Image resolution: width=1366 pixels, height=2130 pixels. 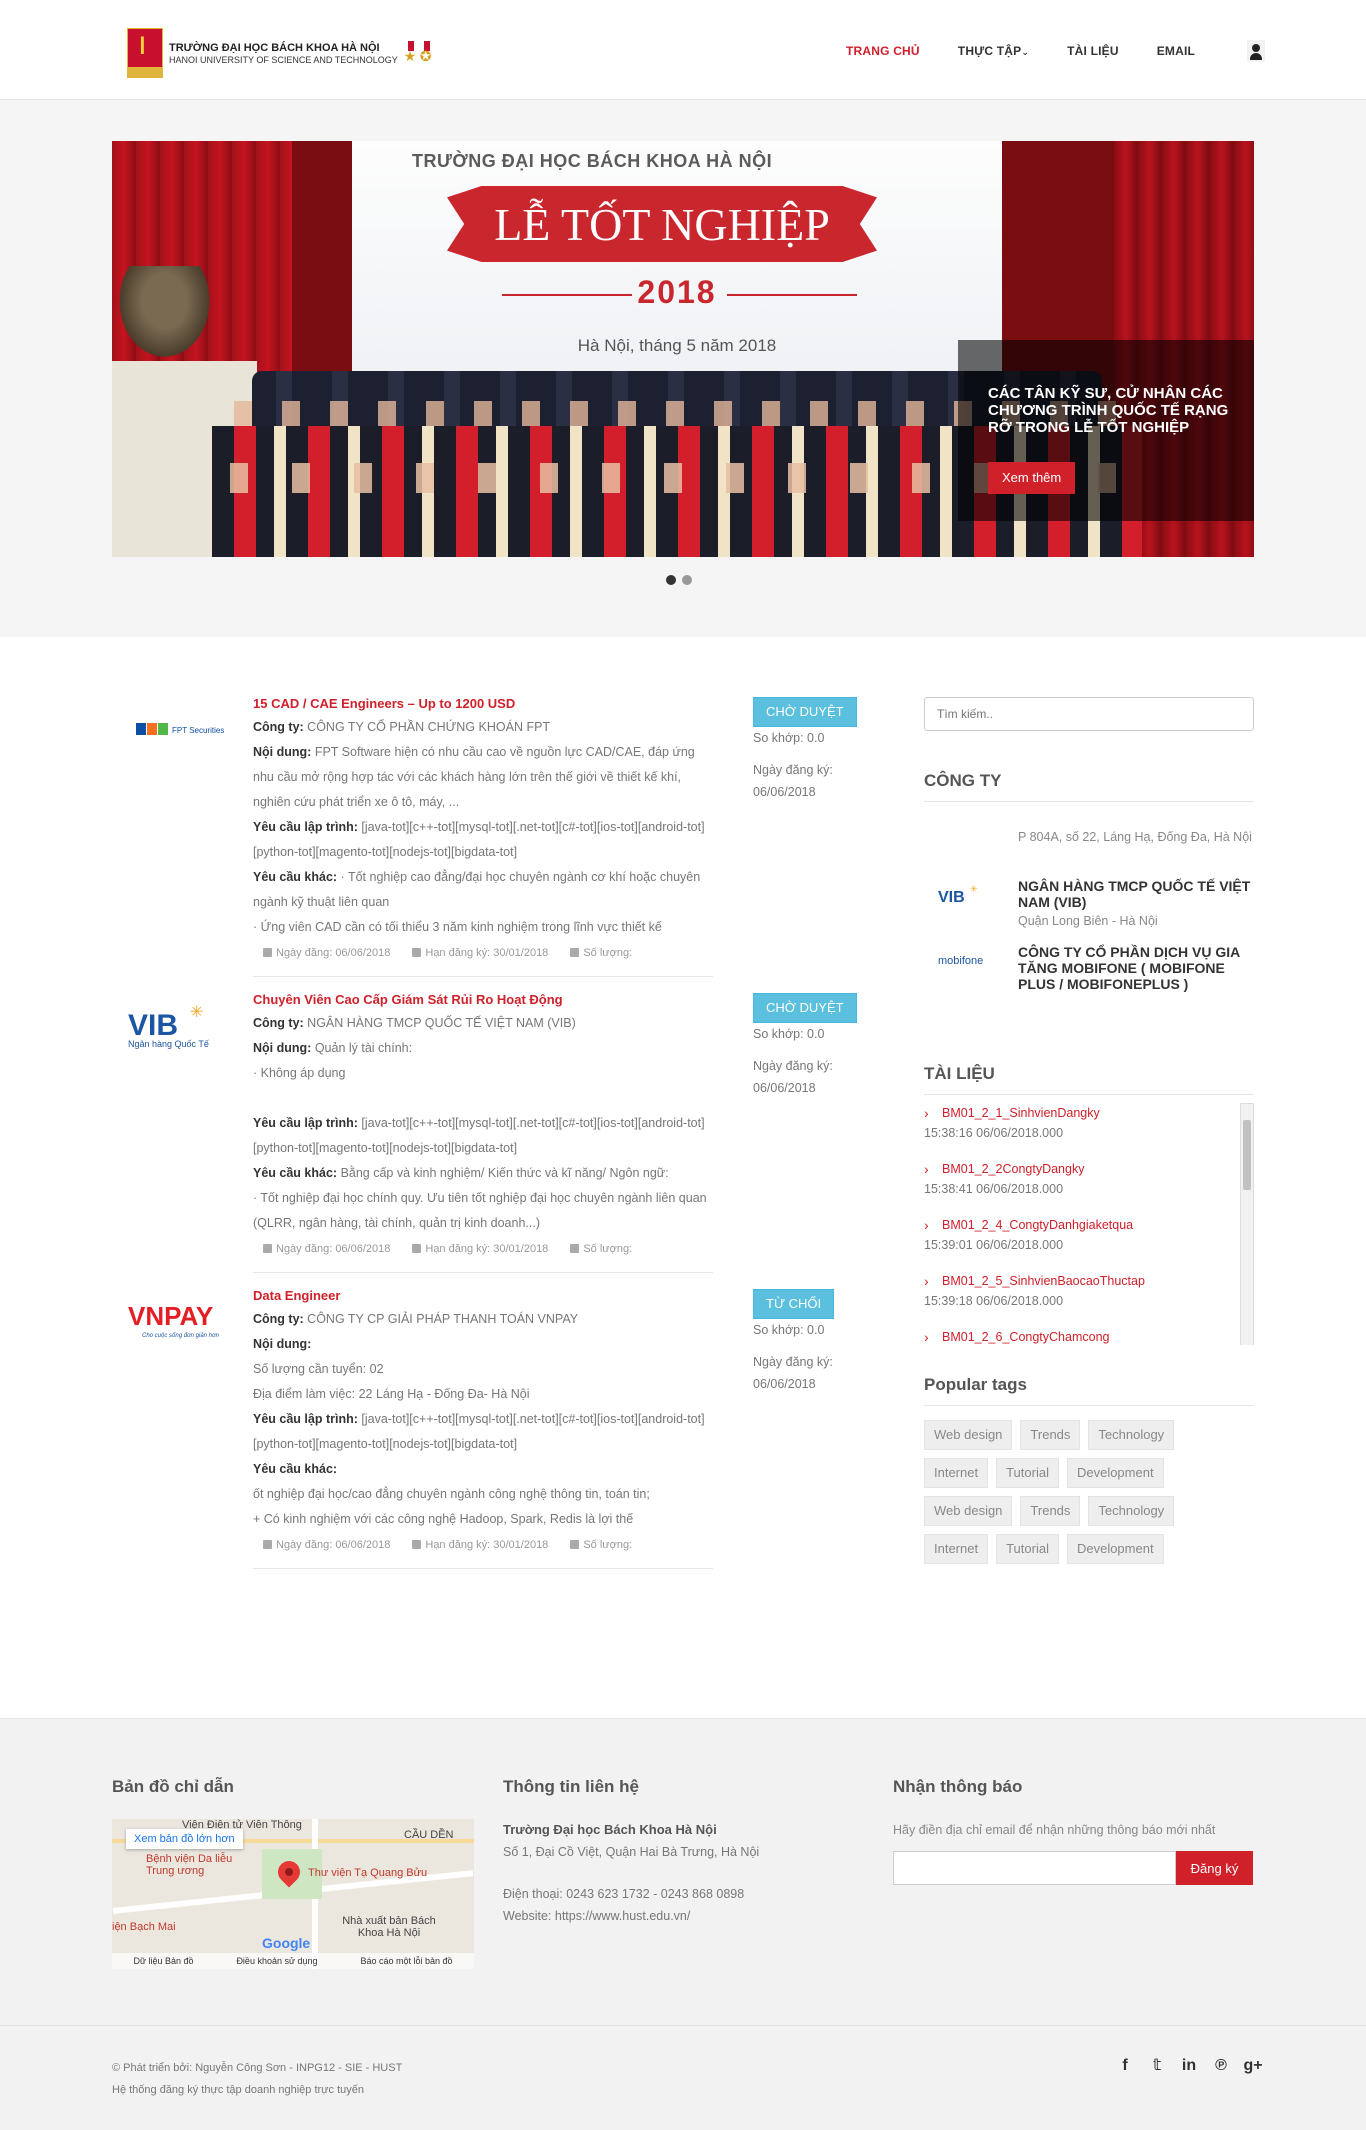 What do you see at coordinates (1247, 1224) in the screenshot?
I see `document-scrollbar` at bounding box center [1247, 1224].